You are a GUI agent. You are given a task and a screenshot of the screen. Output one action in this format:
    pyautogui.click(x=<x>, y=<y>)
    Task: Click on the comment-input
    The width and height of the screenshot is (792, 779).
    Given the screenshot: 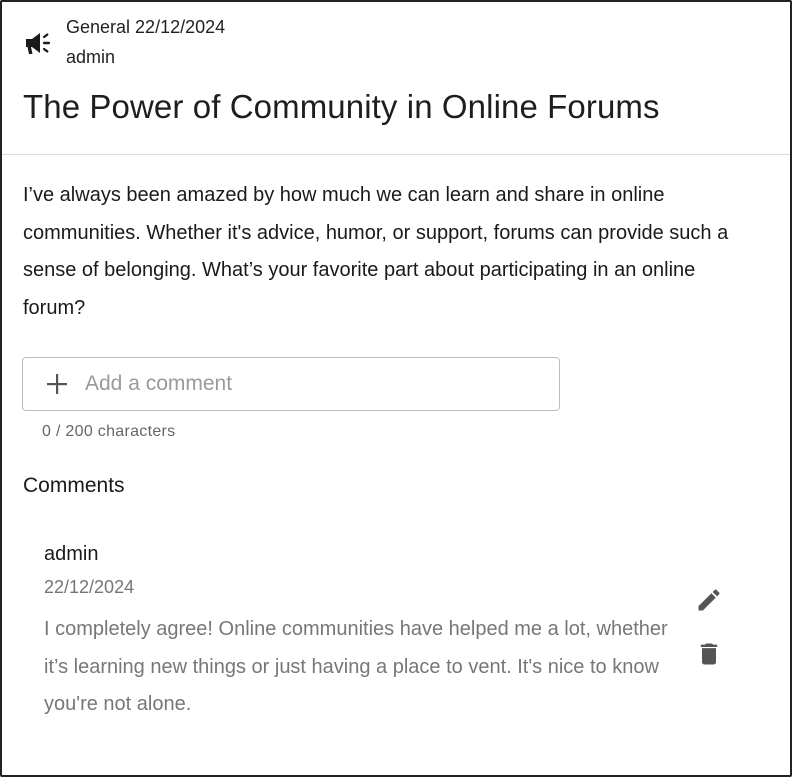 What is the action you would take?
    pyautogui.click(x=315, y=384)
    